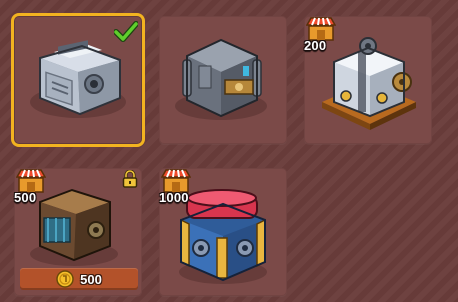 The height and width of the screenshot is (302, 458). Describe the element at coordinates (368, 80) in the screenshot. I see `item-card-white-gear-cube: 200` at that location.